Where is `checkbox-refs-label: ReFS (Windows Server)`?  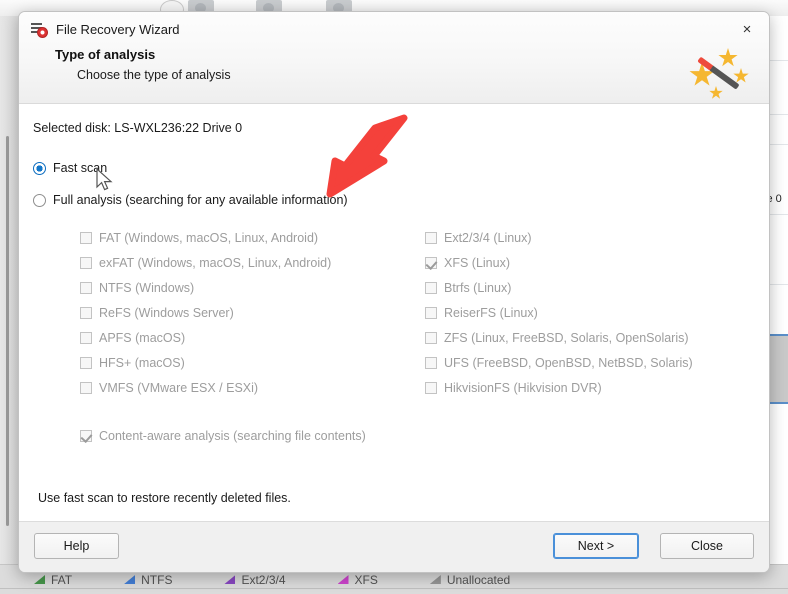
checkbox-refs-label: ReFS (Windows Server) is located at coordinates (166, 312).